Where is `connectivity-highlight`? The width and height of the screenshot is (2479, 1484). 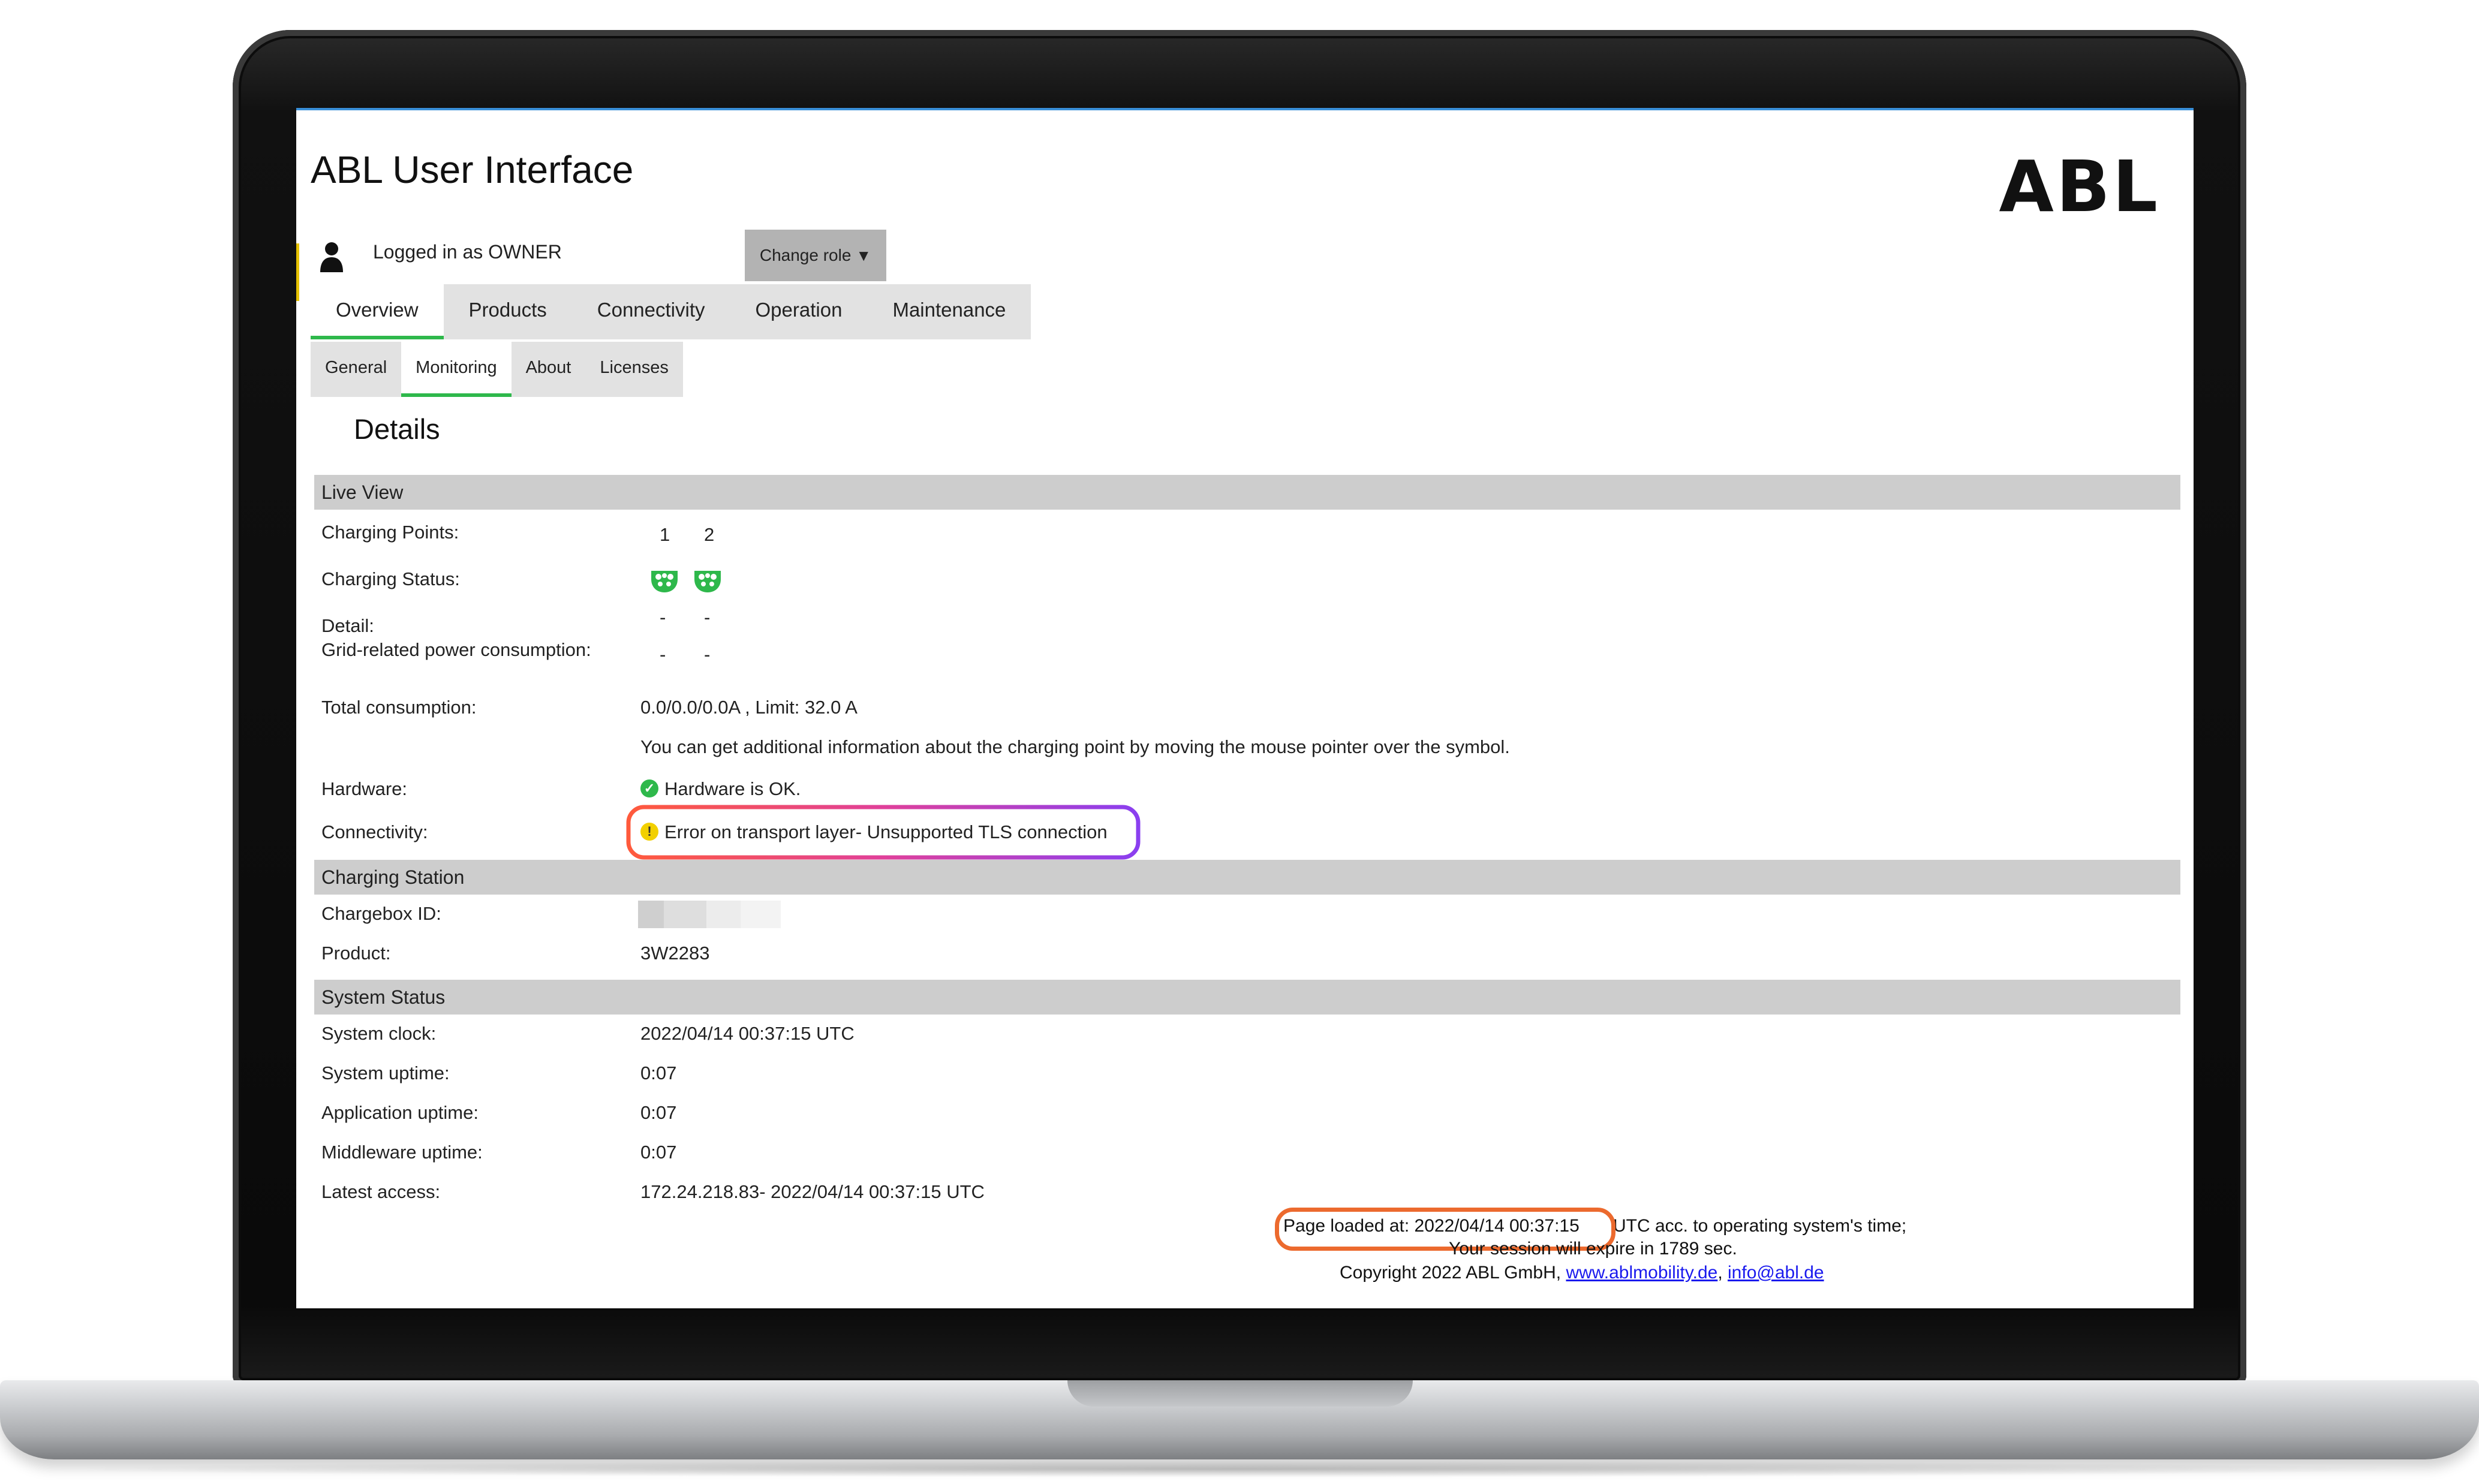
connectivity-highlight is located at coordinates (883, 832).